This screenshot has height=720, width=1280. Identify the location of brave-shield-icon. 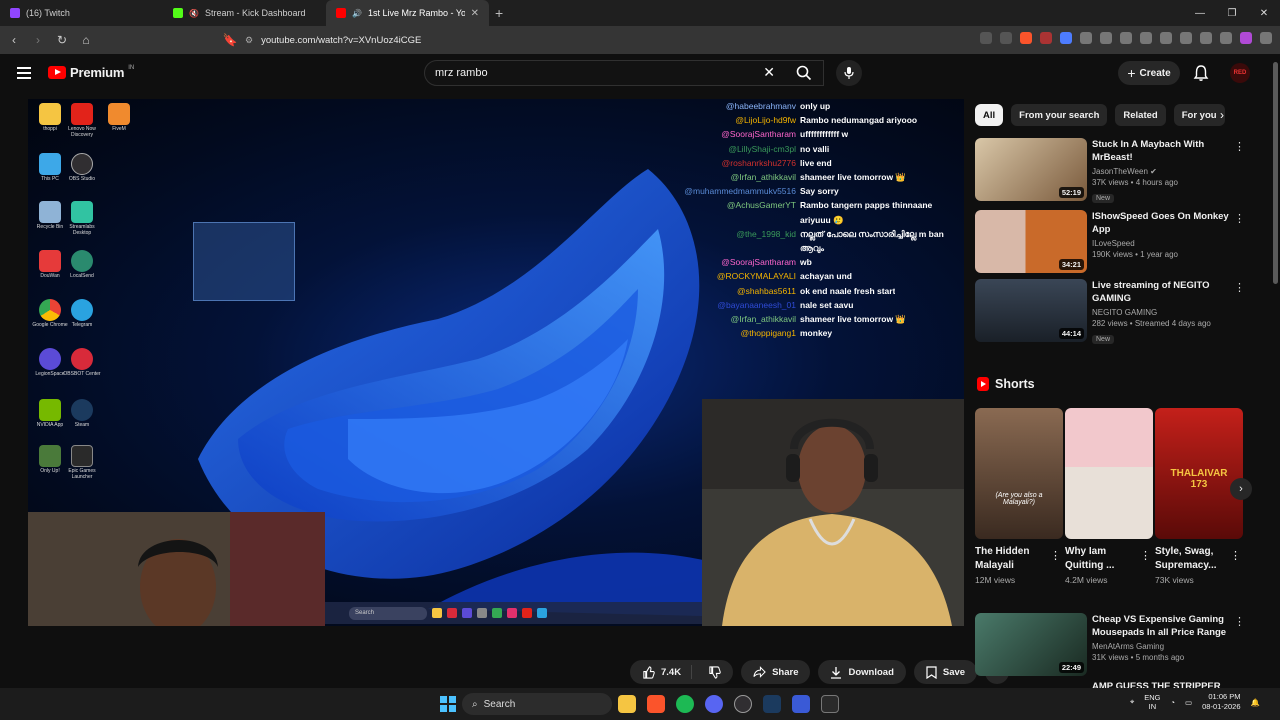
(1026, 38).